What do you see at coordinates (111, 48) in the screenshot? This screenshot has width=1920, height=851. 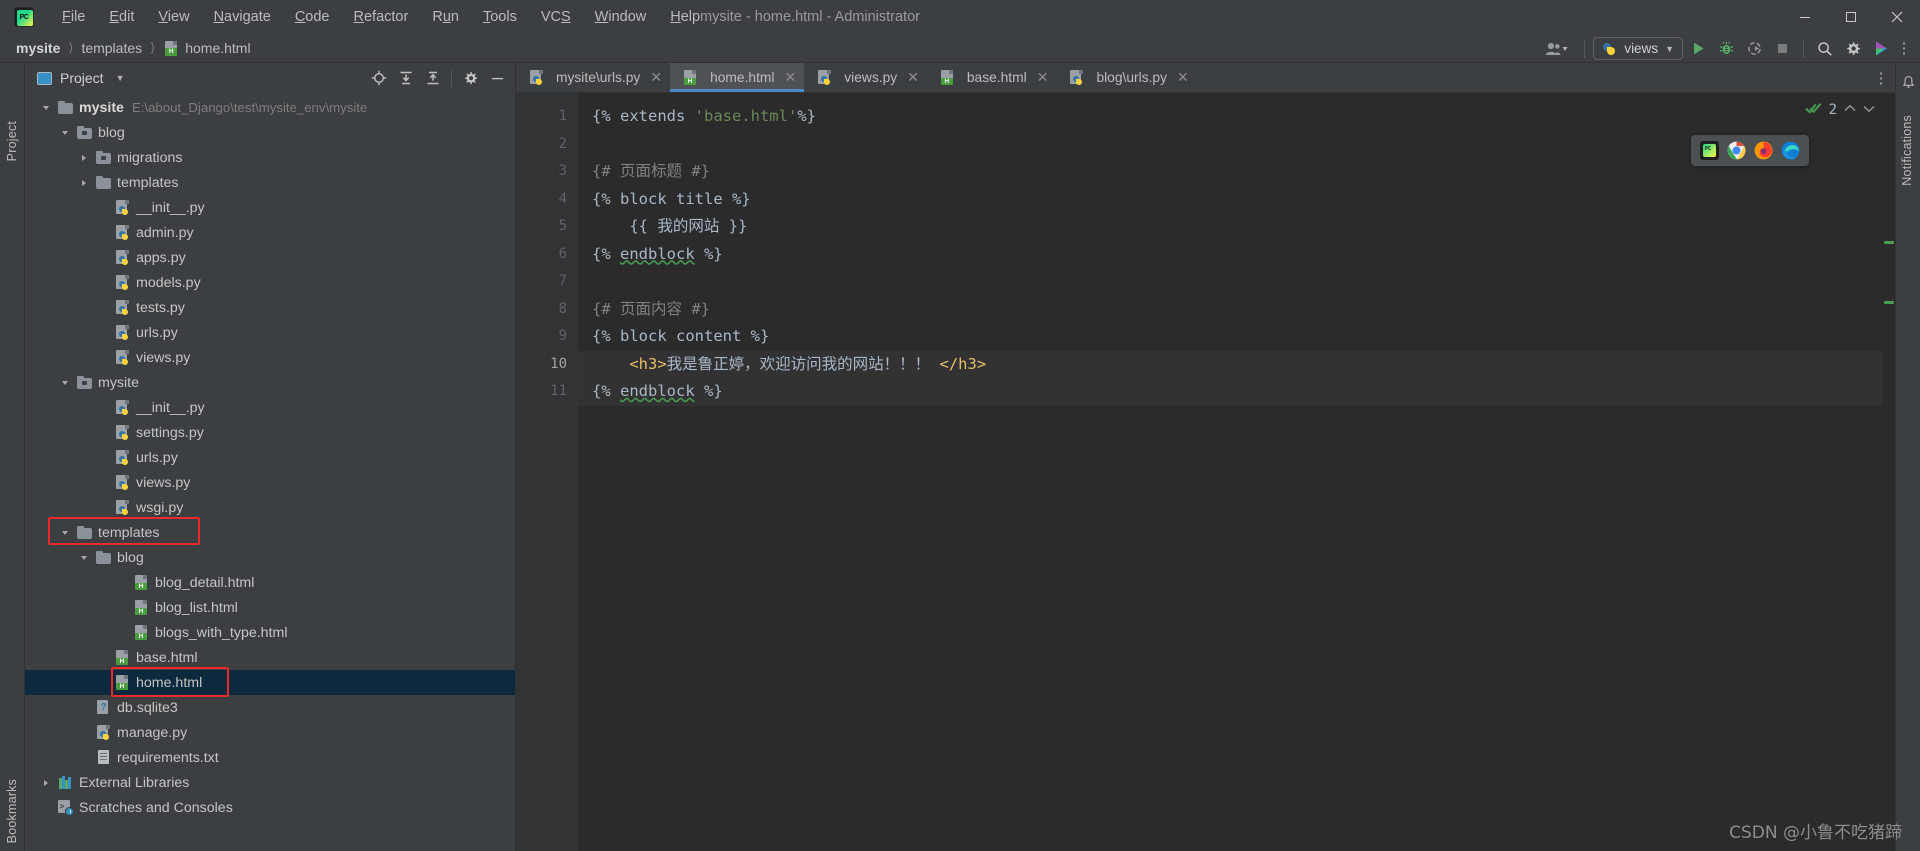 I see `breadcrumb-item-templates: templates` at bounding box center [111, 48].